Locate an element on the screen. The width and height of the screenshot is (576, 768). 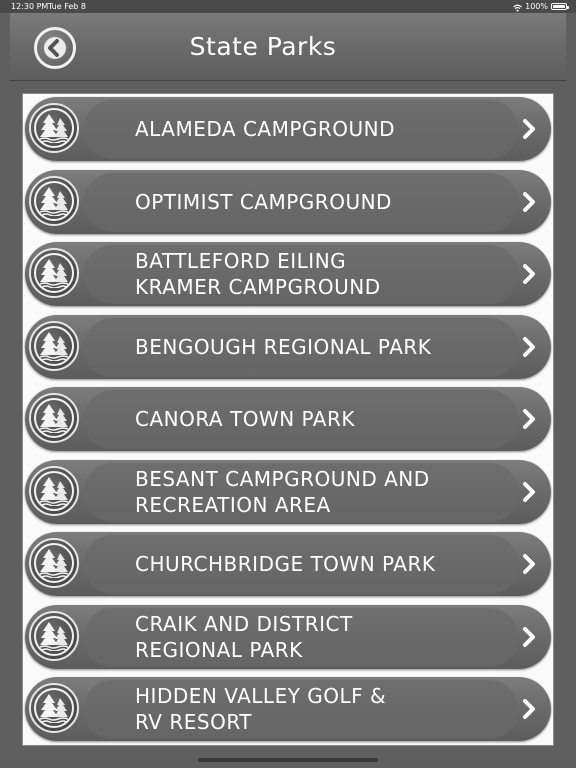
battery-icon is located at coordinates (560, 6).